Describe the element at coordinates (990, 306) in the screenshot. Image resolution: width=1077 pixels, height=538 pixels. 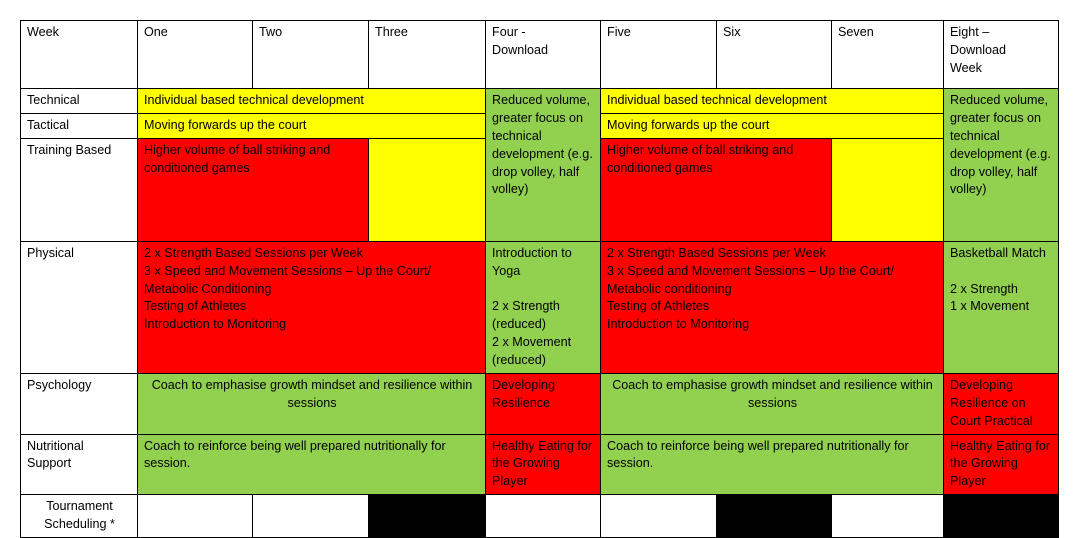
I see `physical-dl2-line-4: 1 x Movement` at that location.